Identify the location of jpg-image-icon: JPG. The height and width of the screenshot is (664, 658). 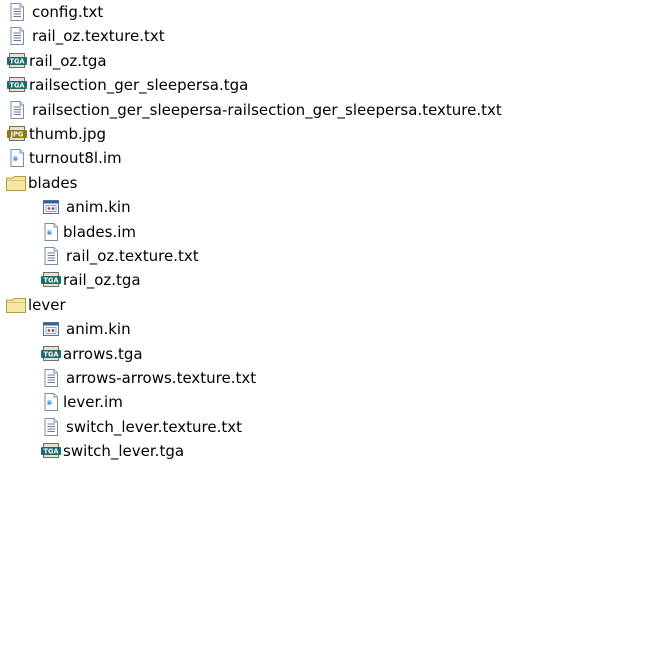
(17, 134).